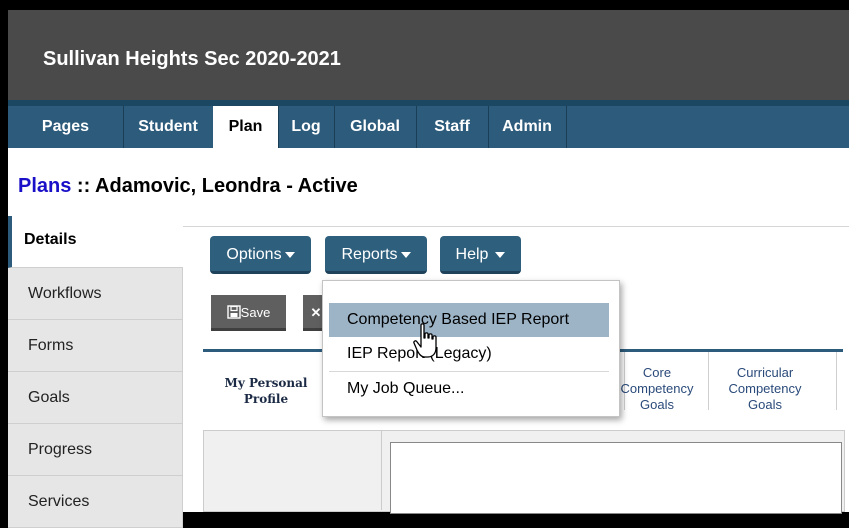 The image size is (849, 528). What do you see at coordinates (66, 127) in the screenshot?
I see `nav-tab-pages: Pages` at bounding box center [66, 127].